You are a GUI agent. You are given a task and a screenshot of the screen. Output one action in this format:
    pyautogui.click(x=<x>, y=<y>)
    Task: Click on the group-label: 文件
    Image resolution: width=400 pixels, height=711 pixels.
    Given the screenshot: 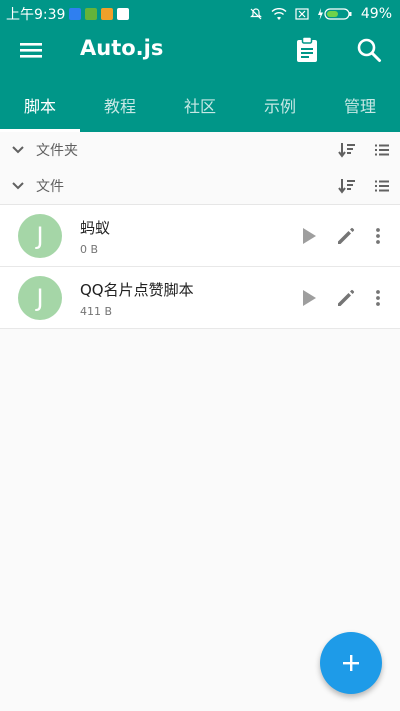 What is the action you would take?
    pyautogui.click(x=50, y=187)
    